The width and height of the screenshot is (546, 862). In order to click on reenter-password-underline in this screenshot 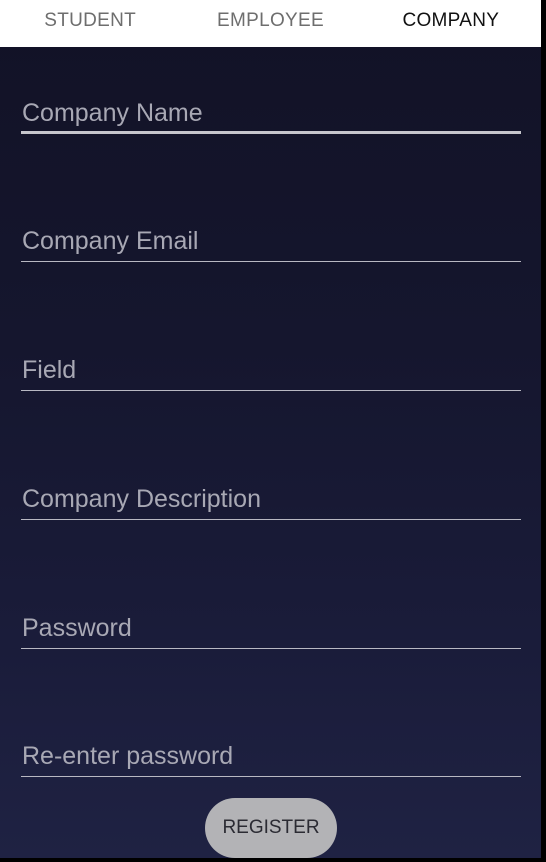, I will do `click(271, 776)`.